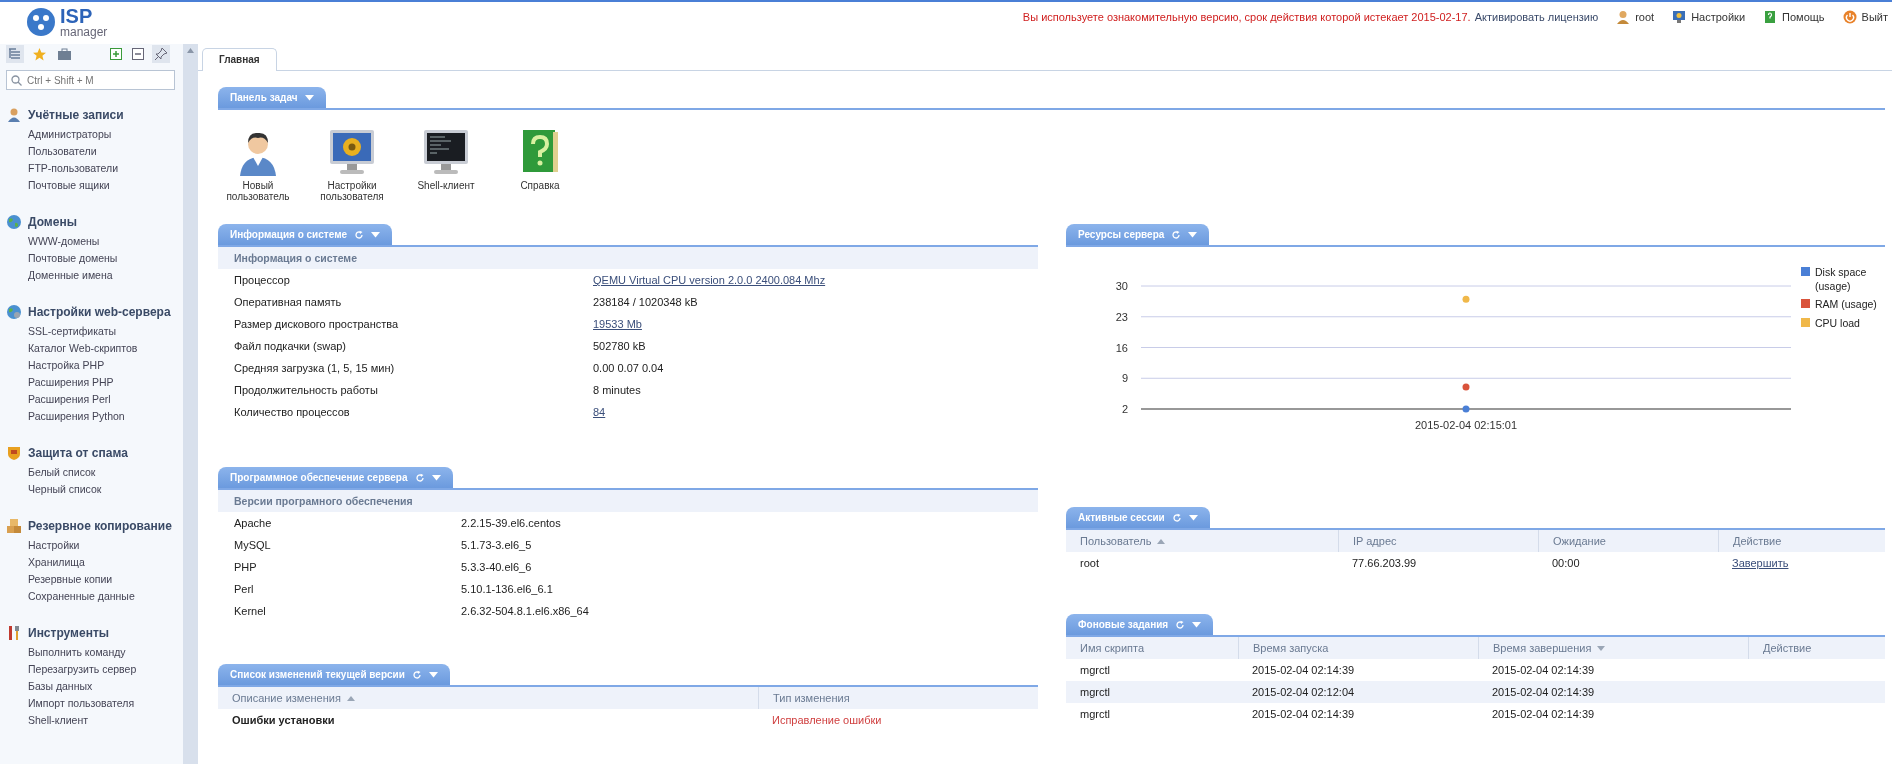 This screenshot has width=1892, height=764. Describe the element at coordinates (1623, 17) in the screenshot. I see `user-icon` at that location.